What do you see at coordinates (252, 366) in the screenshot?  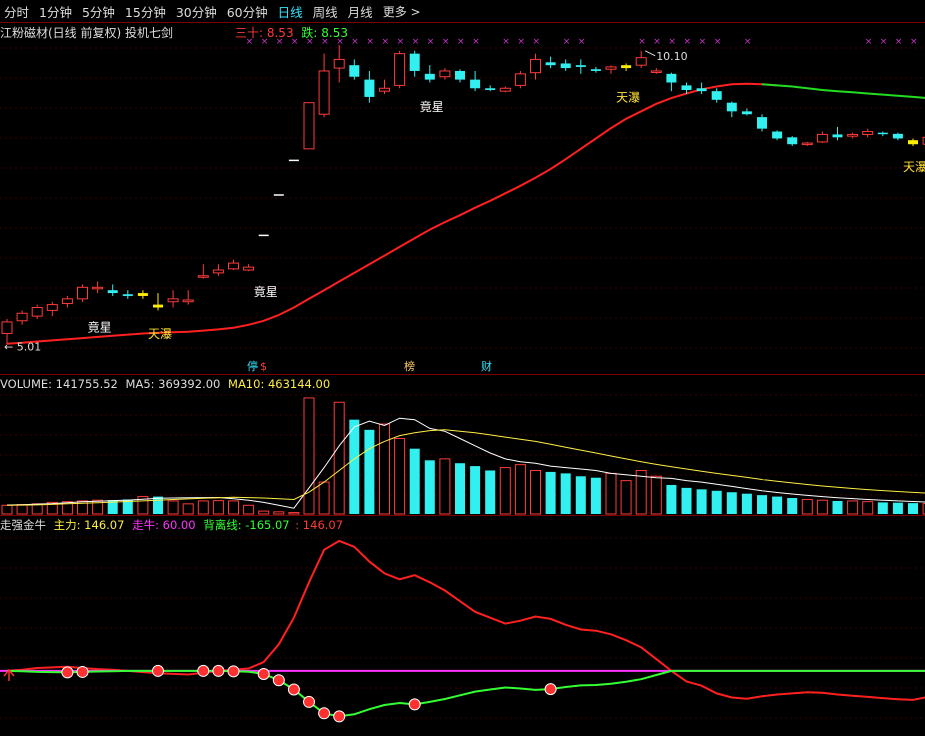 I see `event-marker: 停` at bounding box center [252, 366].